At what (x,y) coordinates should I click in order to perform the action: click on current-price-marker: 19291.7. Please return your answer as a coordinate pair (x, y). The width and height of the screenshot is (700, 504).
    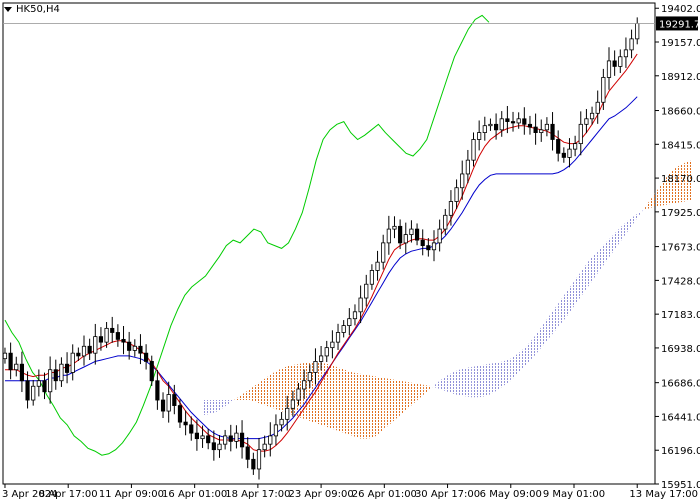
    Looking at the image, I should click on (351, 23).